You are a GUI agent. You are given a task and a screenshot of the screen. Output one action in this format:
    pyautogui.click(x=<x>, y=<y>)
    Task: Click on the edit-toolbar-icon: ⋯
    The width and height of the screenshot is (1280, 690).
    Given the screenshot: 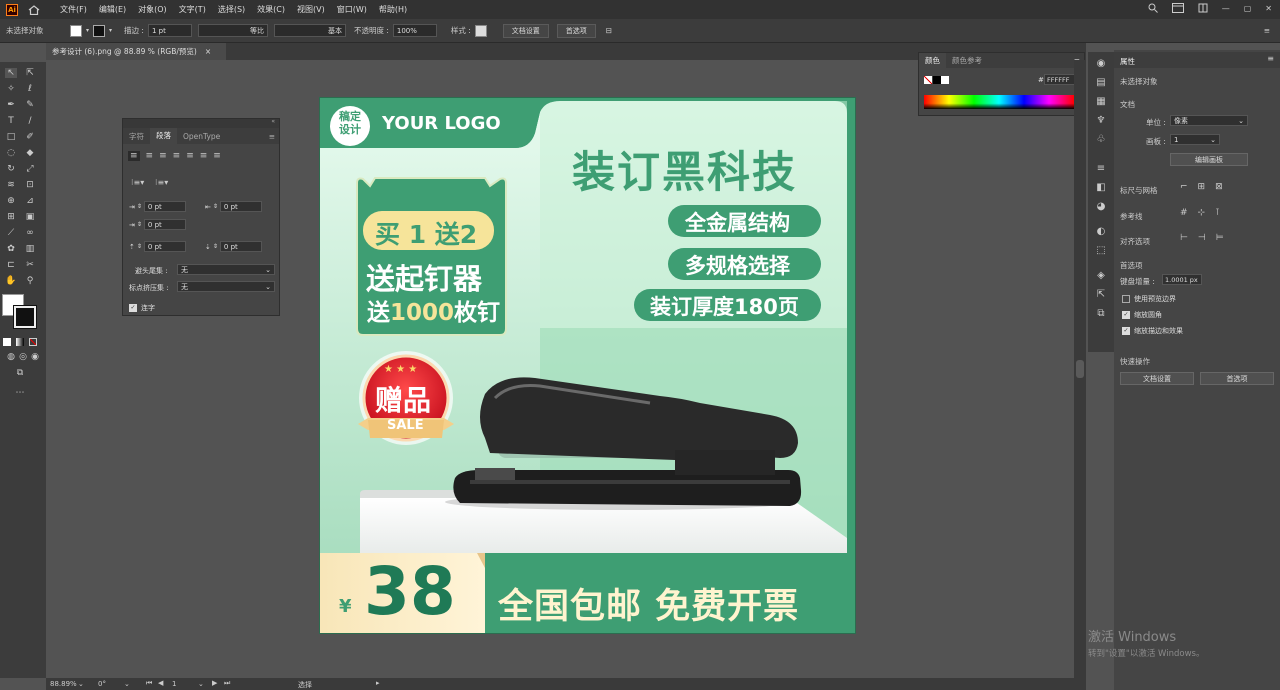 What is the action you would take?
    pyautogui.click(x=20, y=393)
    